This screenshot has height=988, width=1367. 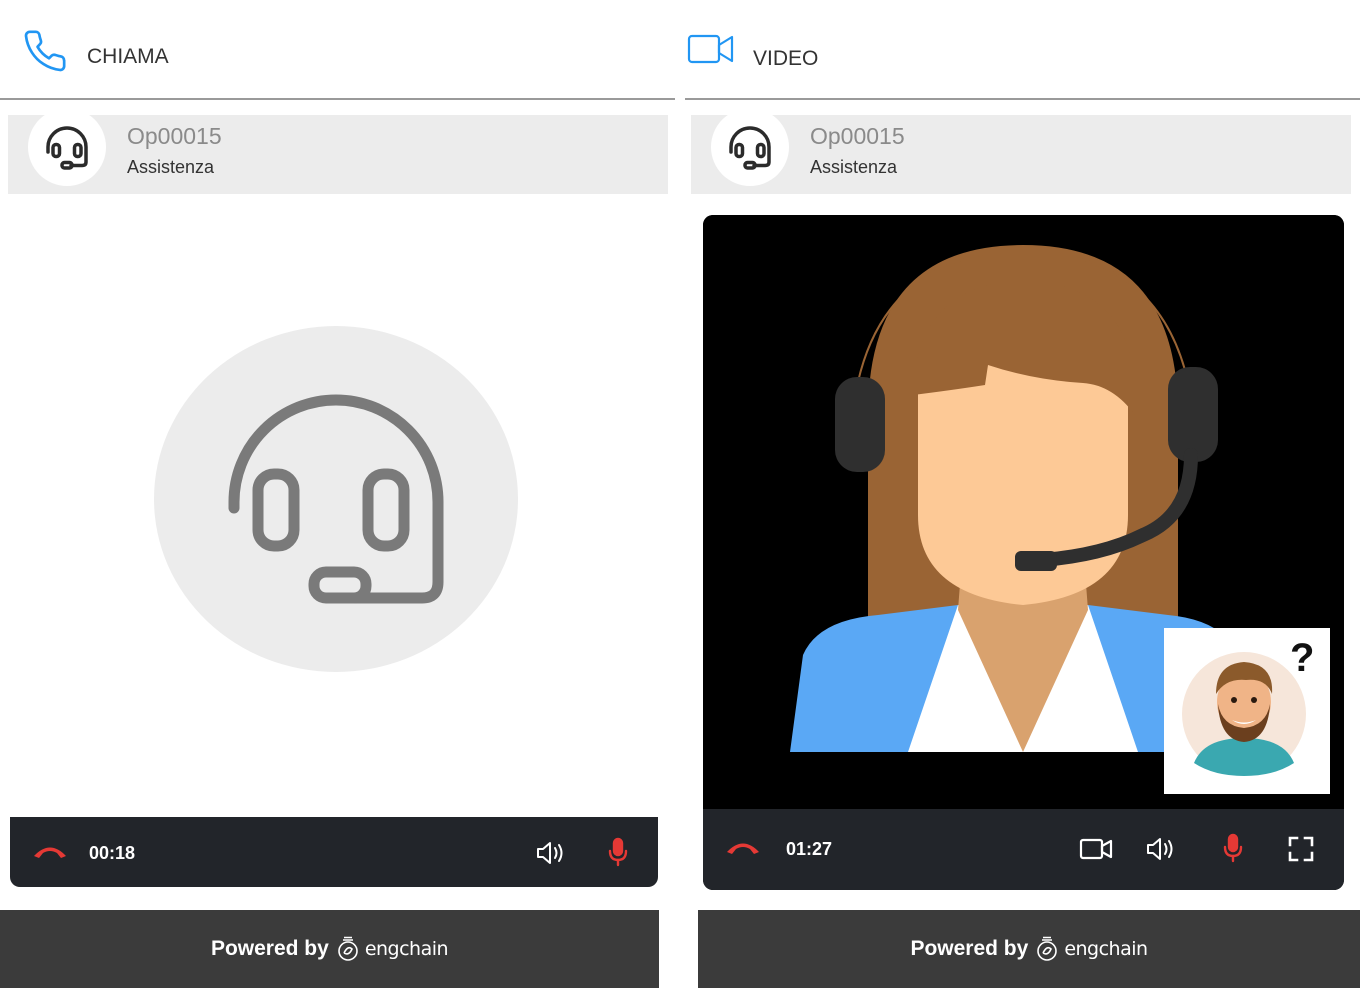 I want to click on camera-toggle-button, so click(x=1096, y=849).